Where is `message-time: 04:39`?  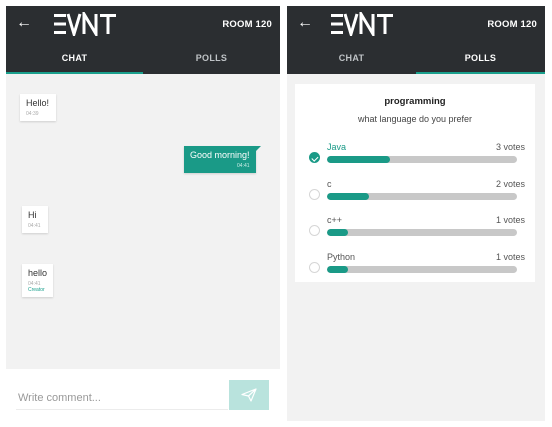
message-time: 04:39 is located at coordinates (32, 114).